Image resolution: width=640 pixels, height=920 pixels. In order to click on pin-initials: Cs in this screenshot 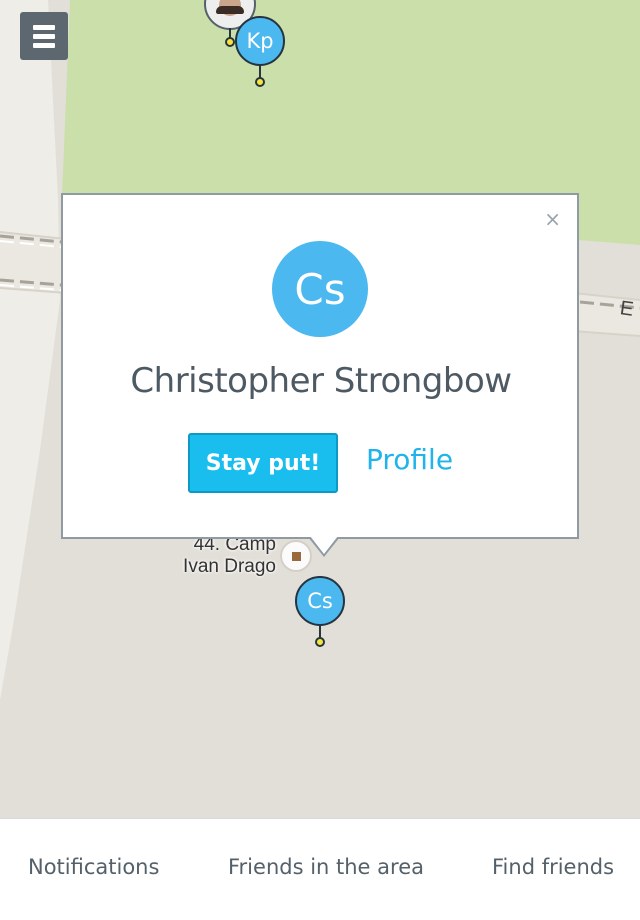, I will do `click(320, 601)`.